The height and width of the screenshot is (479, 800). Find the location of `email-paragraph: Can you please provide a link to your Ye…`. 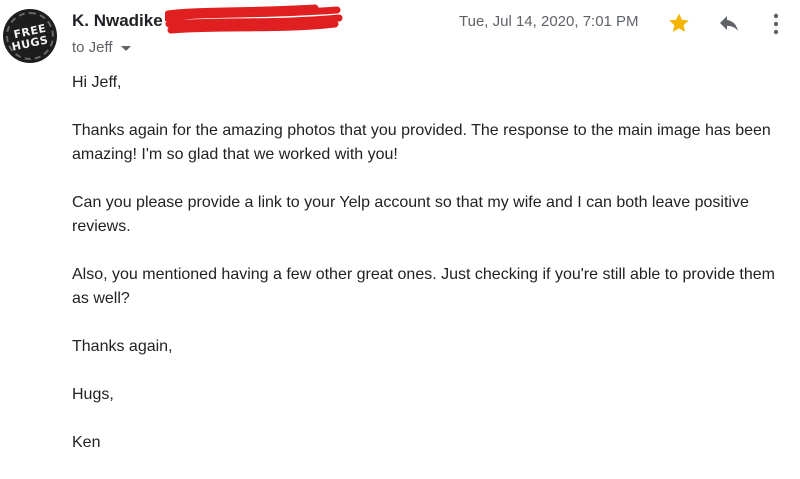

email-paragraph: Can you please provide a link to your Ye… is located at coordinates (410, 214).